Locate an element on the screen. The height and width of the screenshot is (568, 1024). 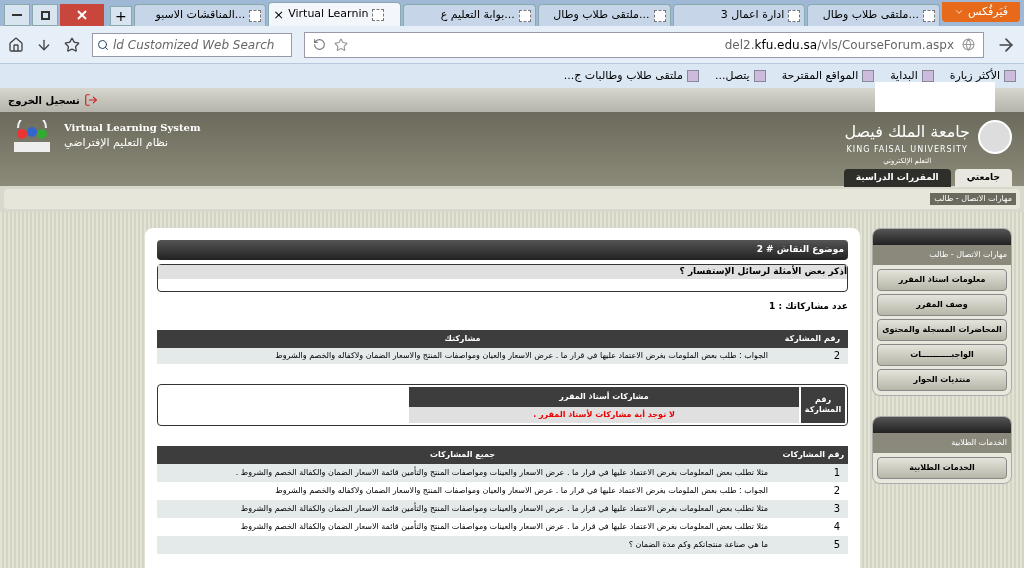
restore-icon is located at coordinates (45, 15).